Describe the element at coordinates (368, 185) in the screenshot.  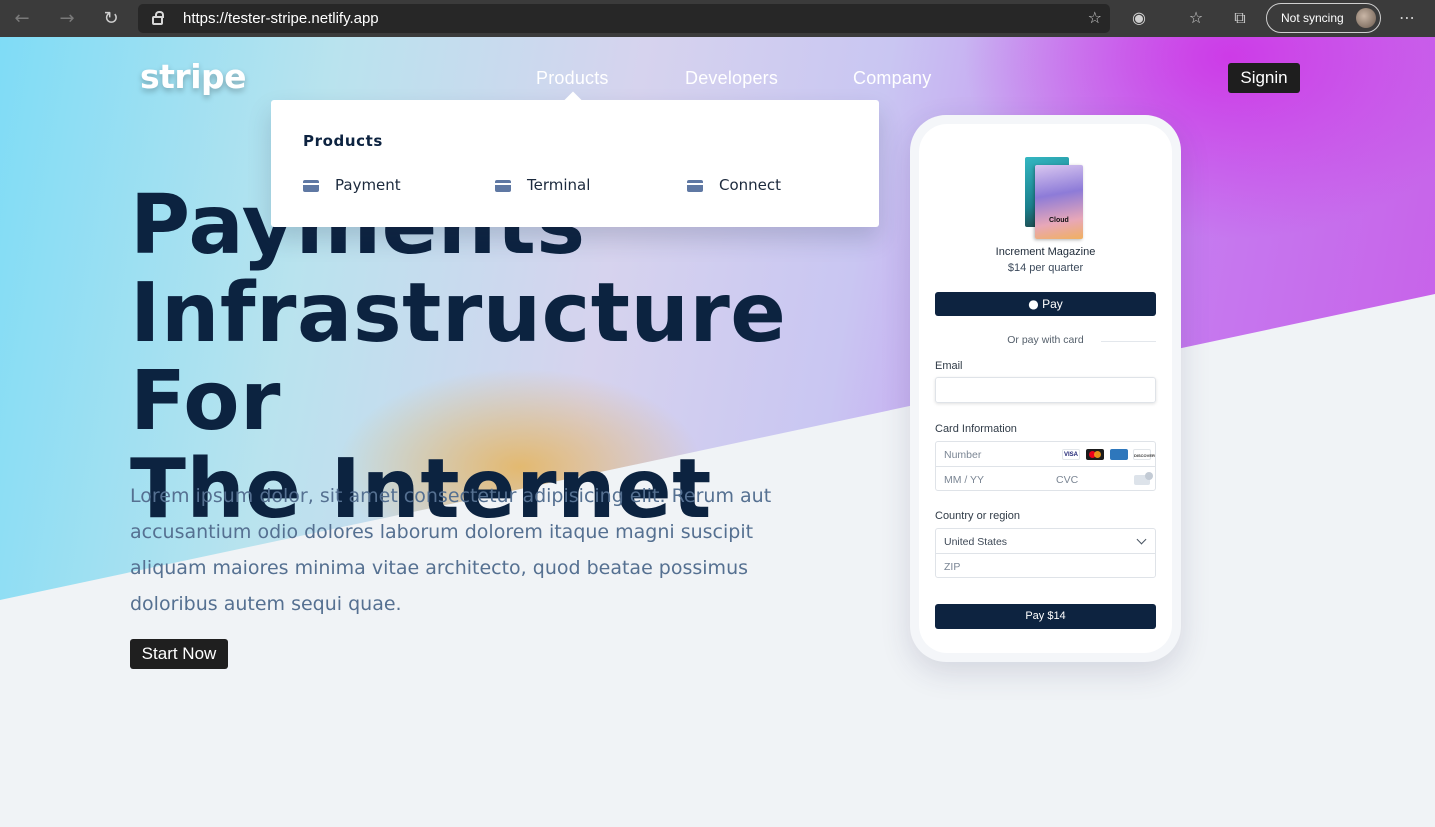
I see `dropdown-item-label: Payment` at that location.